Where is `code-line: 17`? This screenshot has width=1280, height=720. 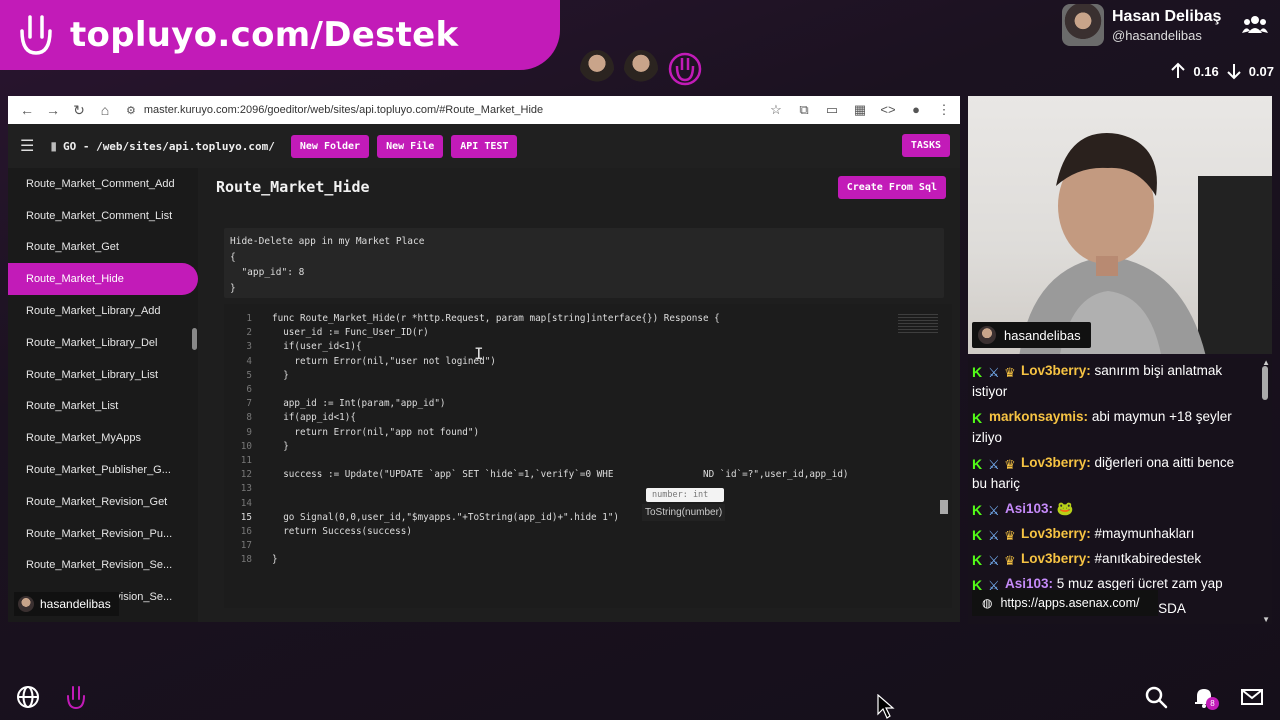 code-line: 17 is located at coordinates (569, 546).